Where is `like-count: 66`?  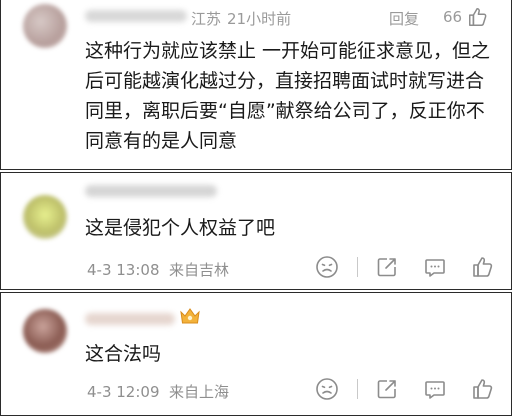 like-count: 66 is located at coordinates (453, 17).